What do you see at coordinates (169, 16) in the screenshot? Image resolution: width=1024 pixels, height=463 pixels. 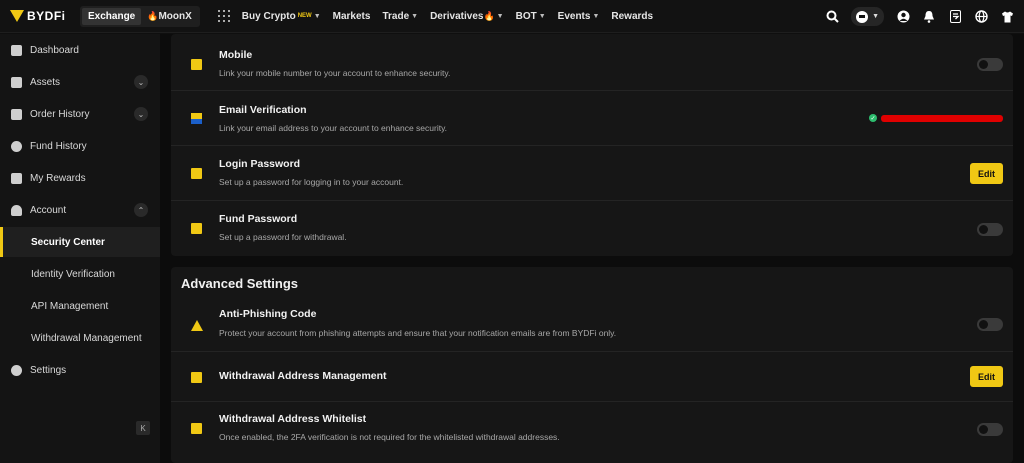 I see `moonx-mode-button: 🔥MoonX` at bounding box center [169, 16].